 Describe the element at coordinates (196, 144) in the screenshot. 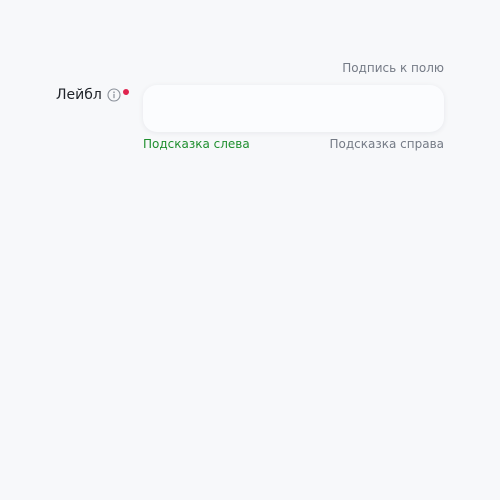

I see `hint-left: Подсказка слева` at that location.